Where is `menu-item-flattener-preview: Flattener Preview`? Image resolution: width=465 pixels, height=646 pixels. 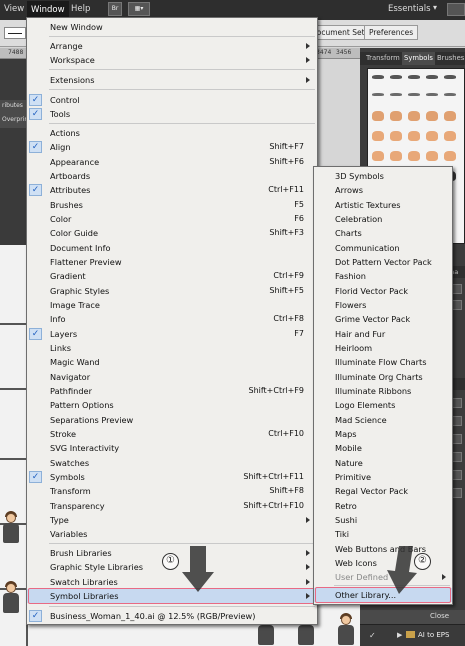
menu-item-flattener-preview: Flattener Preview is located at coordinates (172, 262).